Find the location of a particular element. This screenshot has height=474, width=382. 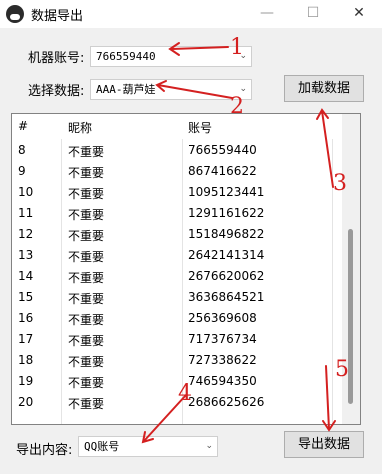

table-row: 12 不重要 1518496822 is located at coordinates (177, 234).